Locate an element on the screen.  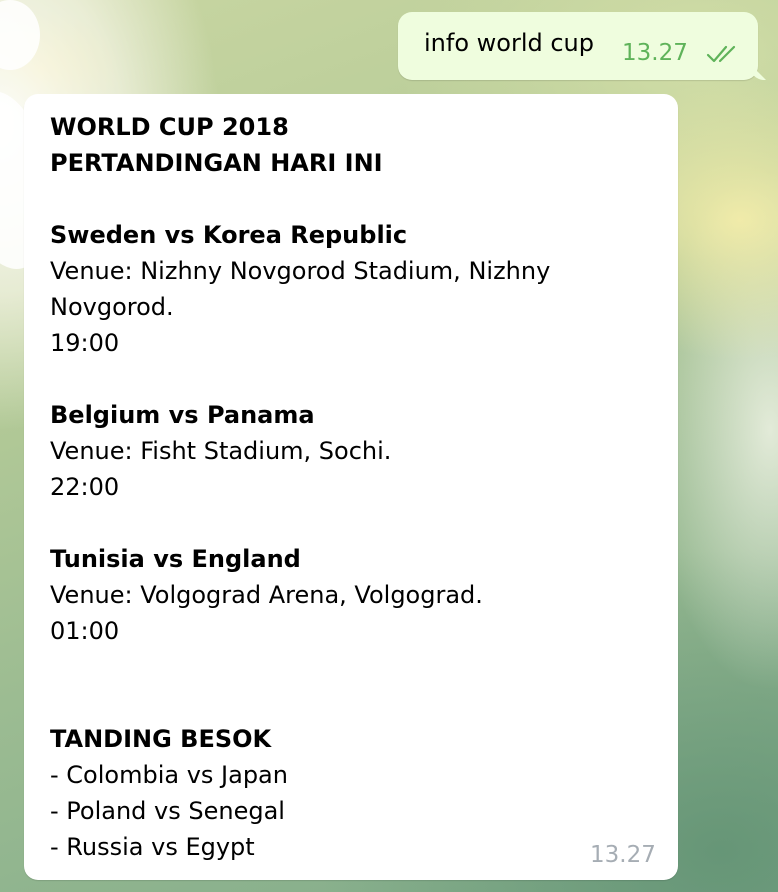
tomorrow-match-1: - Colombia vs Japan is located at coordinates (169, 775).